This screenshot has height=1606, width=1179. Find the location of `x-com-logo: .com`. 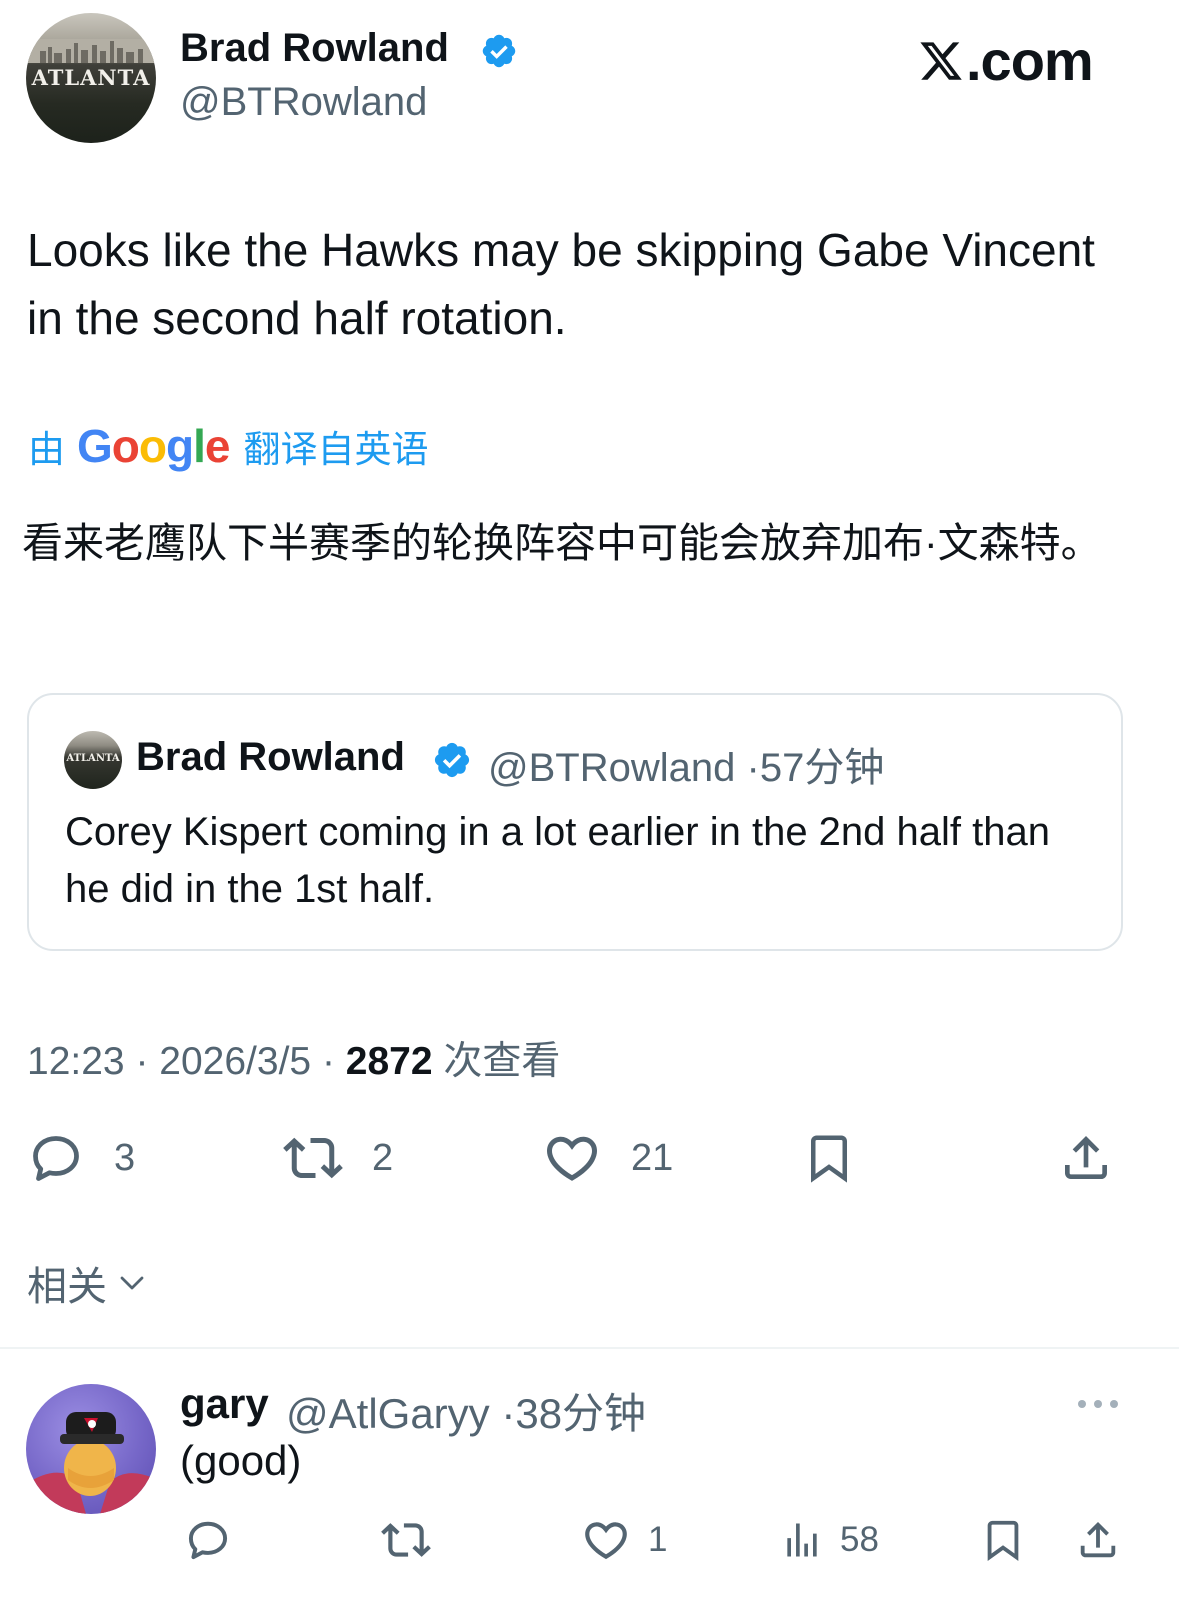

x-com-logo: .com is located at coordinates (1006, 60).